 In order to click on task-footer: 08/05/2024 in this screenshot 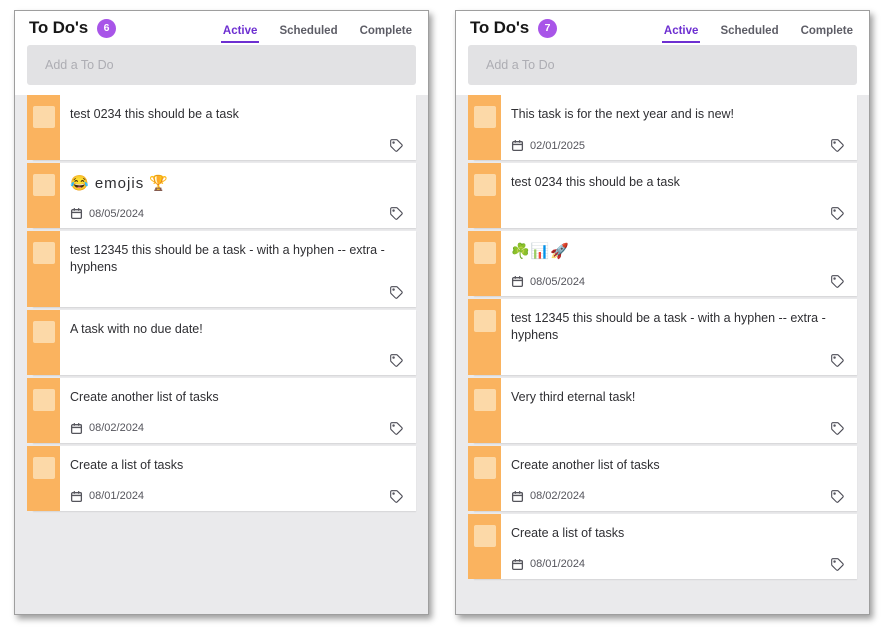, I will do `click(678, 277)`.